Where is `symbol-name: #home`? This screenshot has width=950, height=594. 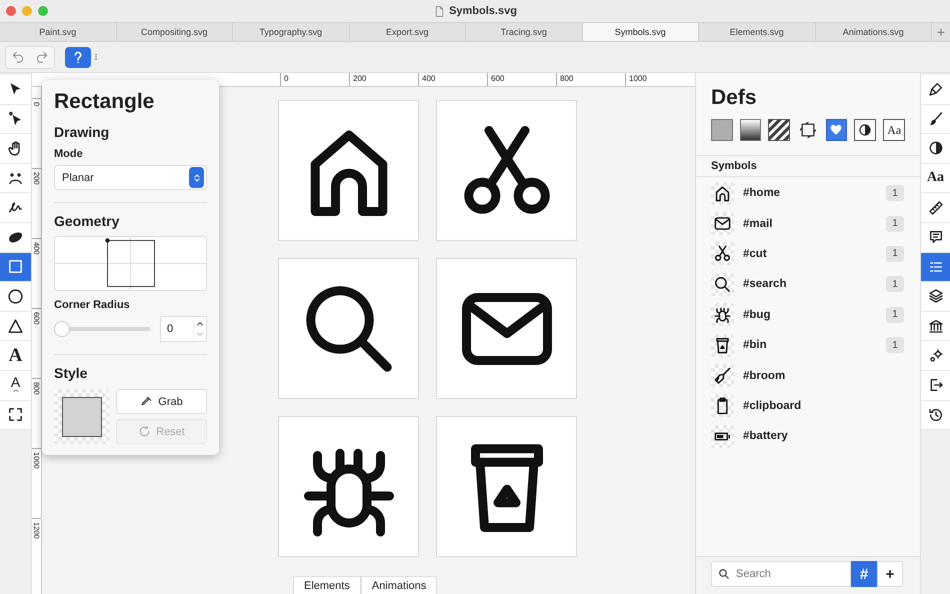 symbol-name: #home is located at coordinates (762, 193).